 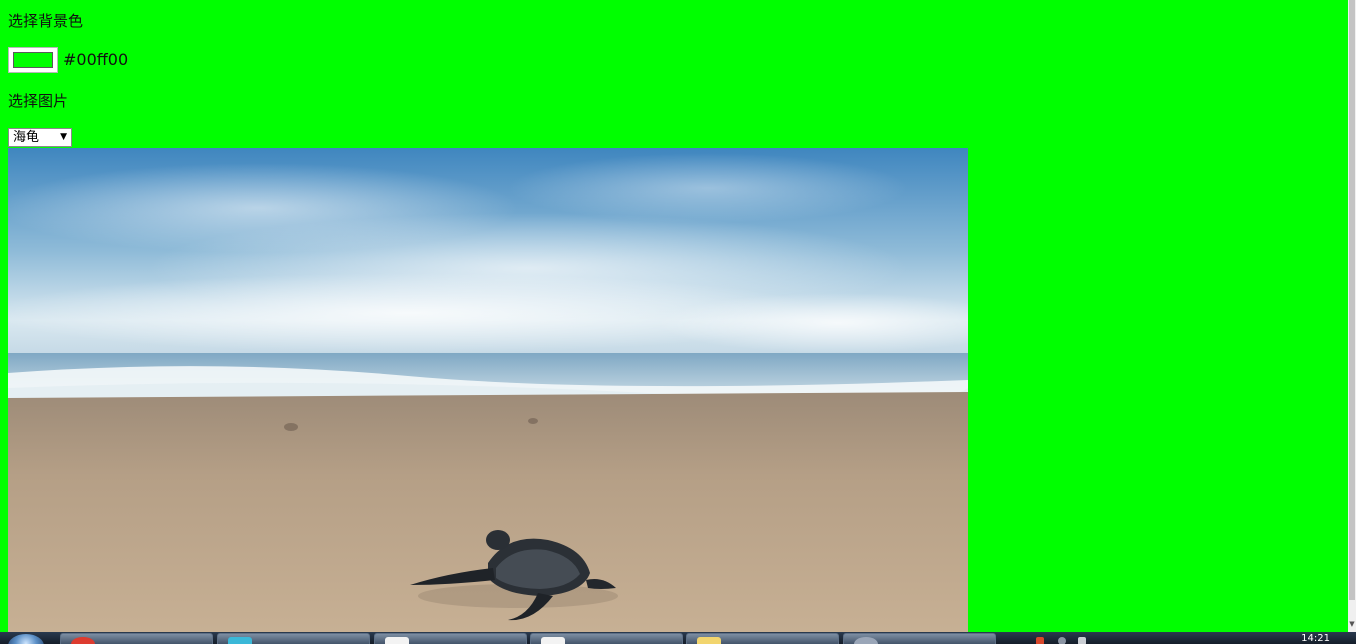 What do you see at coordinates (63, 137) in the screenshot?
I see `chevron-down-icon: ▼` at bounding box center [63, 137].